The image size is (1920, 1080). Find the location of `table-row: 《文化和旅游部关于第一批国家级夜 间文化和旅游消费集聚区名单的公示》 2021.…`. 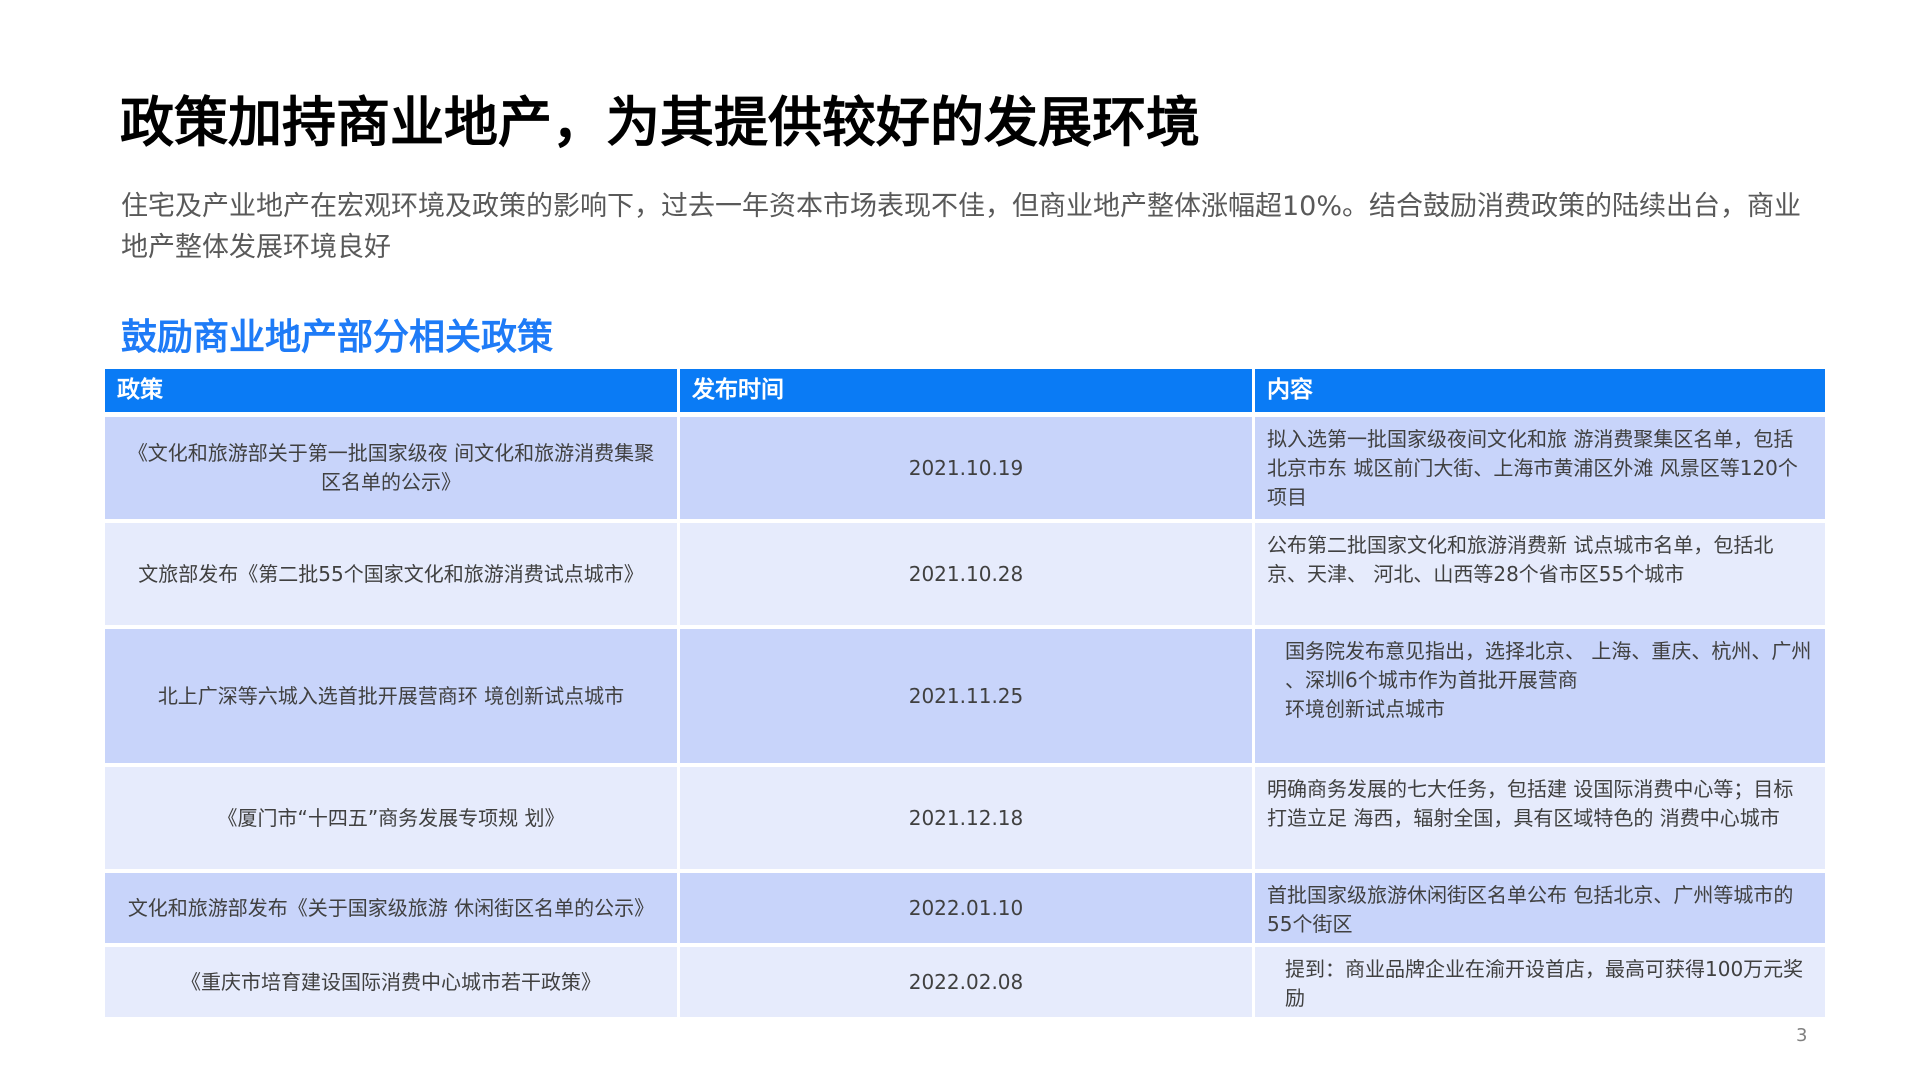

table-row: 《文化和旅游部关于第一批国家级夜 间文化和旅游消费集聚区名单的公示》 2021.… is located at coordinates (965, 468).